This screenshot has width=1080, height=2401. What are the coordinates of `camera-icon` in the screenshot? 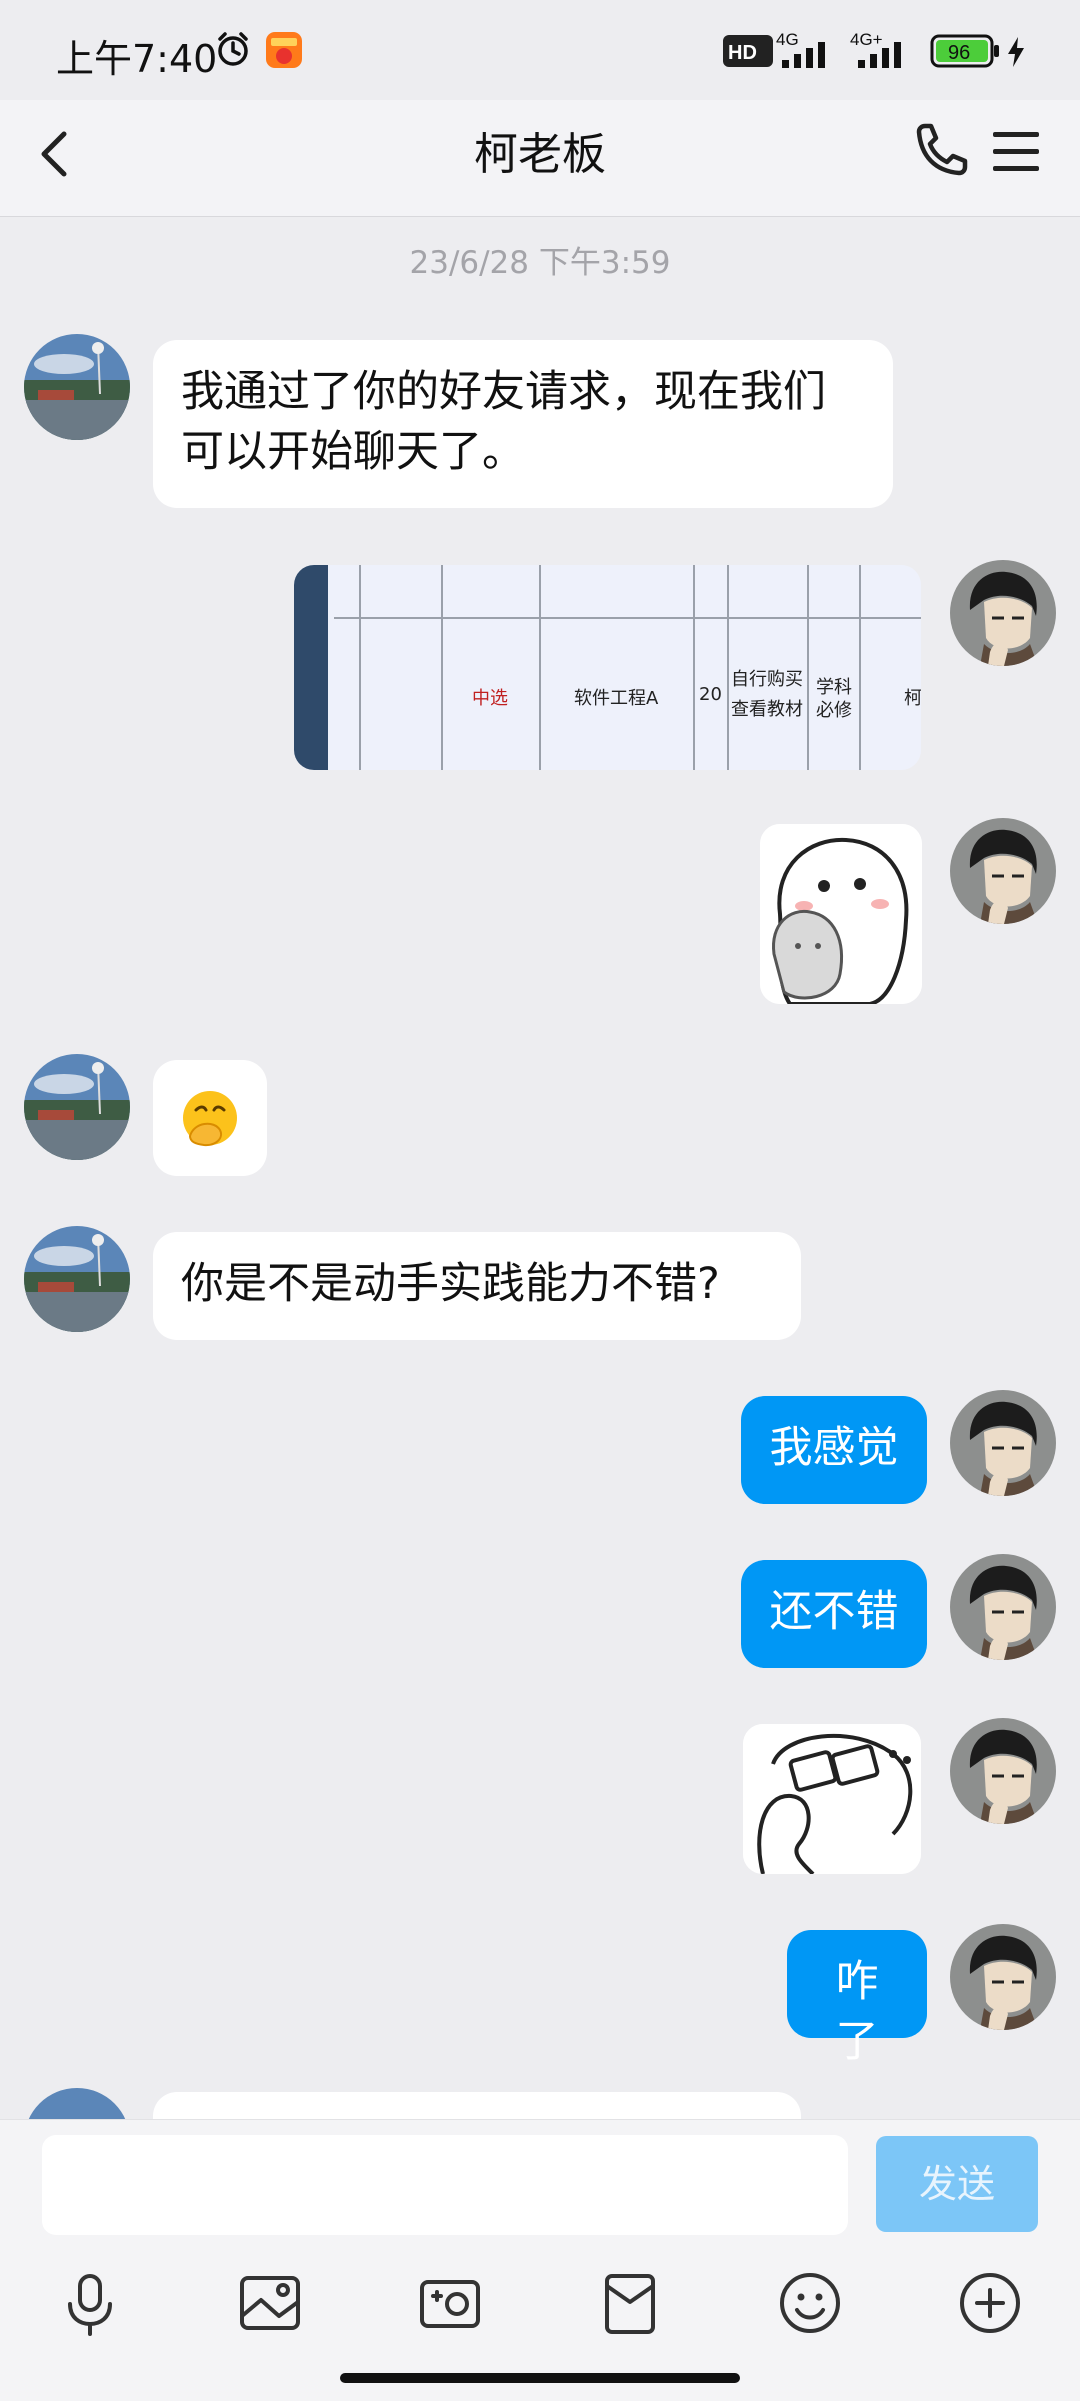 It's located at (450, 2303).